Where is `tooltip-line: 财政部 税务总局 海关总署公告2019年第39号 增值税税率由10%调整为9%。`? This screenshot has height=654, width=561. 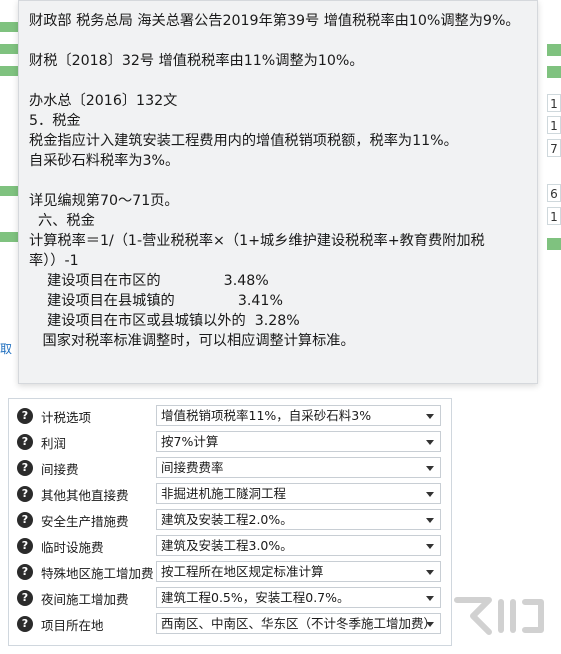
tooltip-line: 财政部 税务总局 海关总署公告2019年第39号 增值税税率由10%调整为9%。 is located at coordinates (274, 21).